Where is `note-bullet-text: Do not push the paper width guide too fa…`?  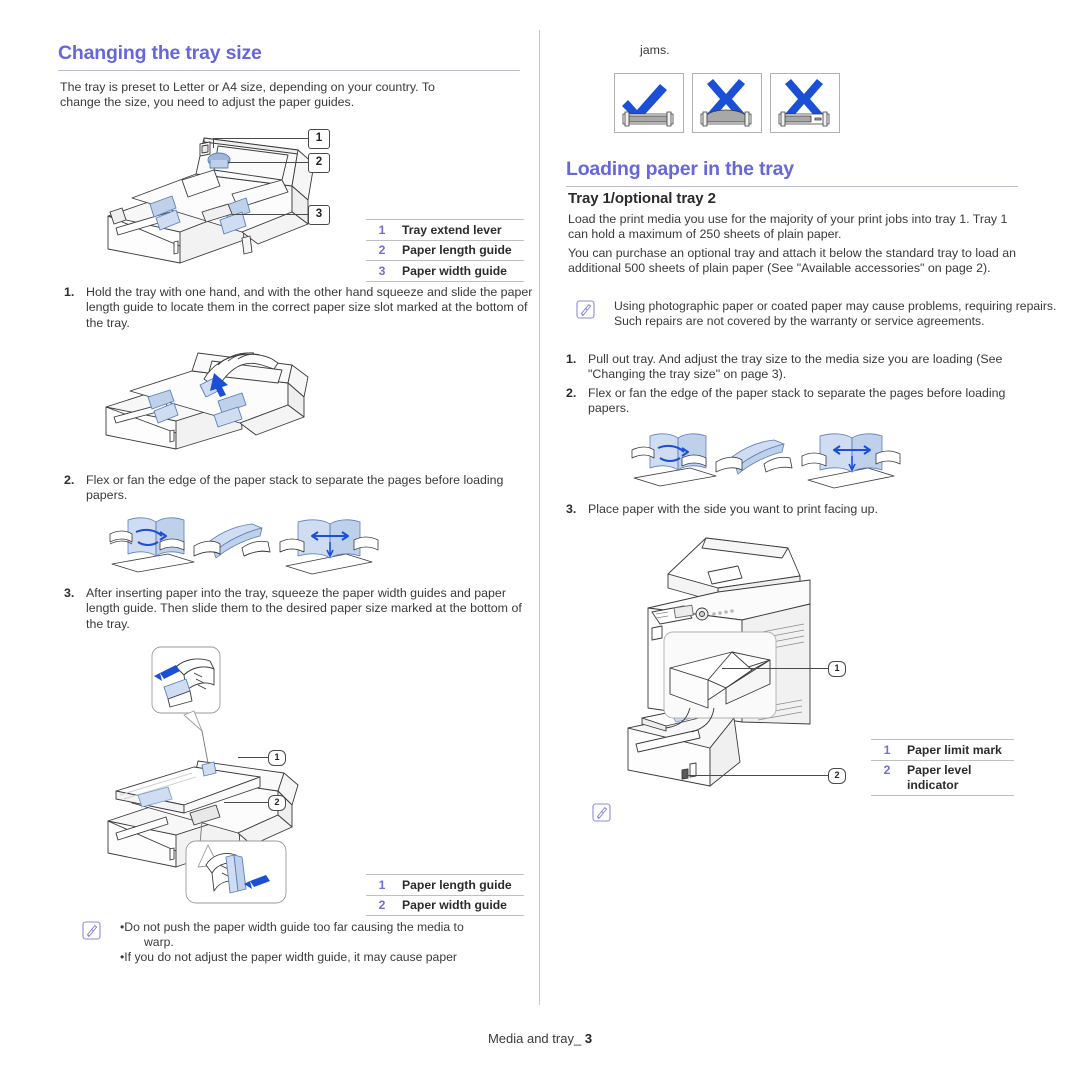
note-bullet-text: Do not push the paper width guide too fa… is located at coordinates (294, 927).